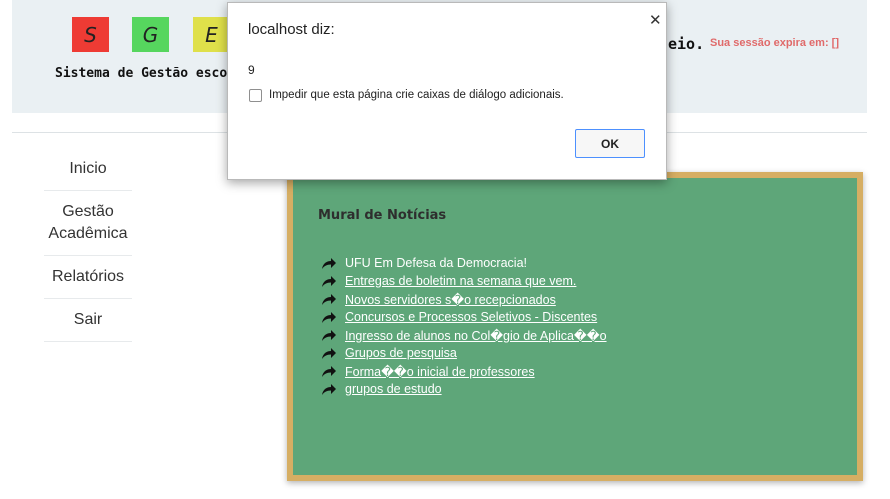 Image resolution: width=890 pixels, height=499 pixels. I want to click on news-item: grupos de estudo, so click(464, 389).